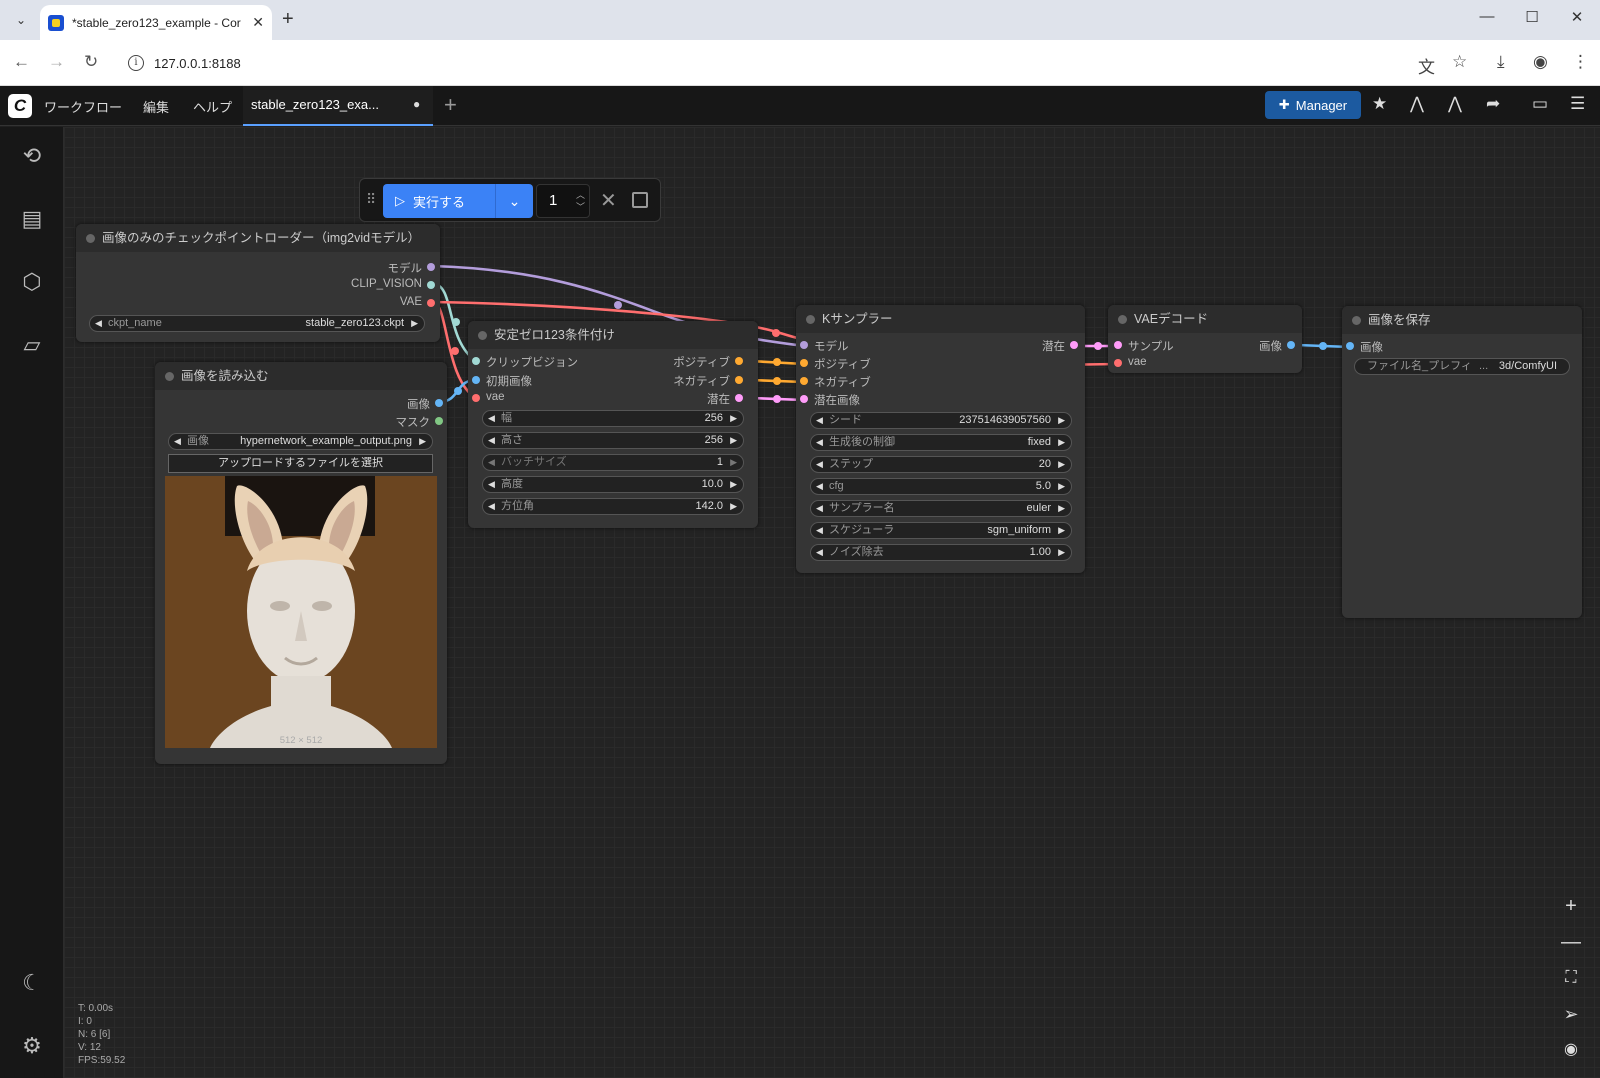 This screenshot has width=1600, height=1078. I want to click on input-latent-image: 潜在画像, so click(830, 400).